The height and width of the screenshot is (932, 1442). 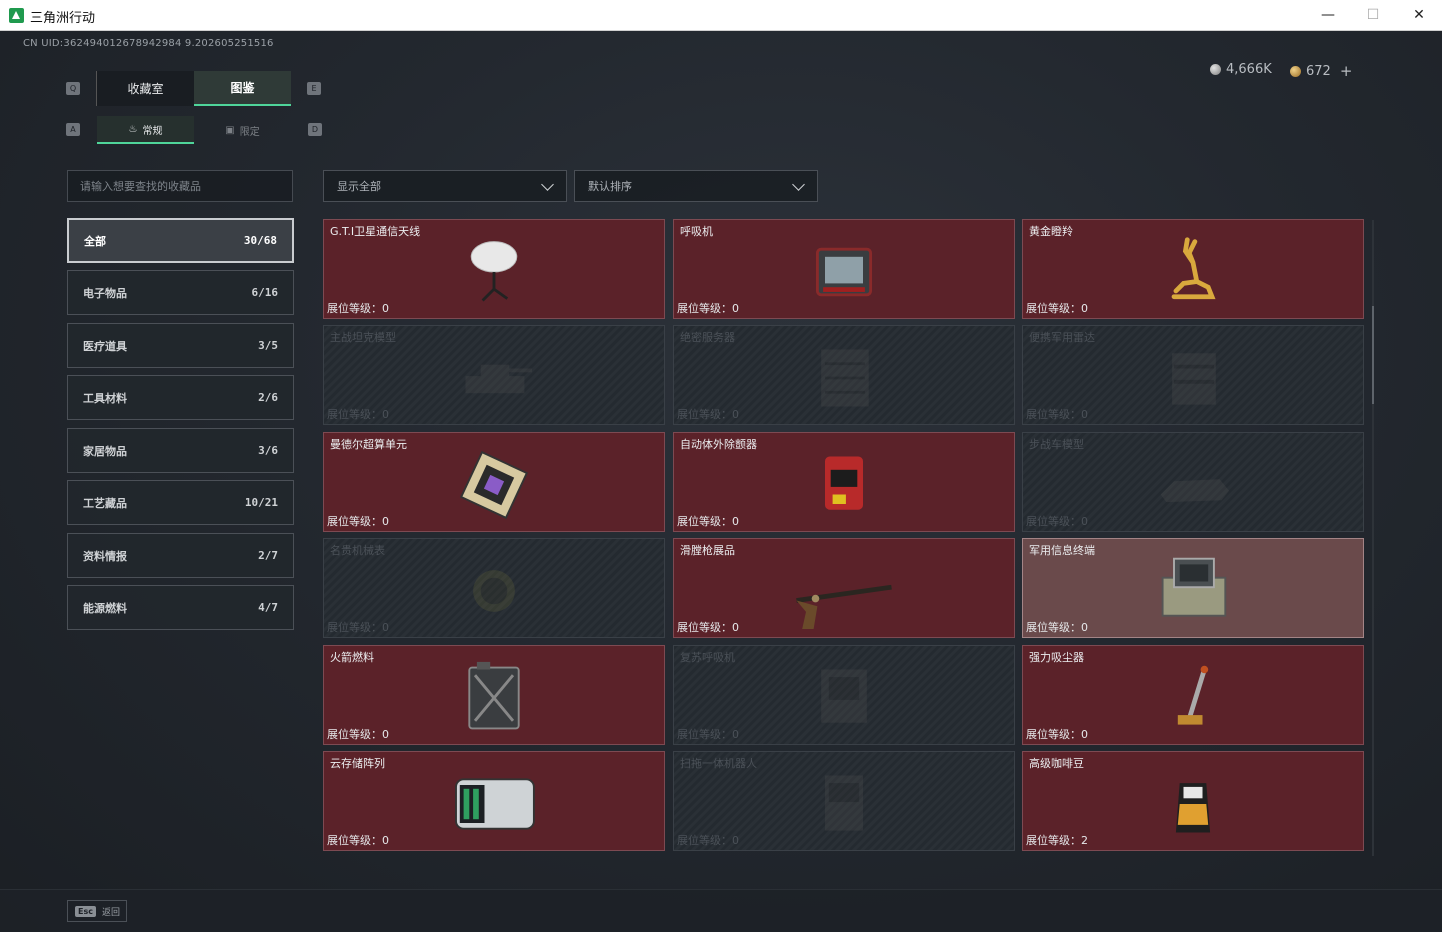 What do you see at coordinates (357, 763) in the screenshot?
I see `collectible-name: 云存储阵列` at bounding box center [357, 763].